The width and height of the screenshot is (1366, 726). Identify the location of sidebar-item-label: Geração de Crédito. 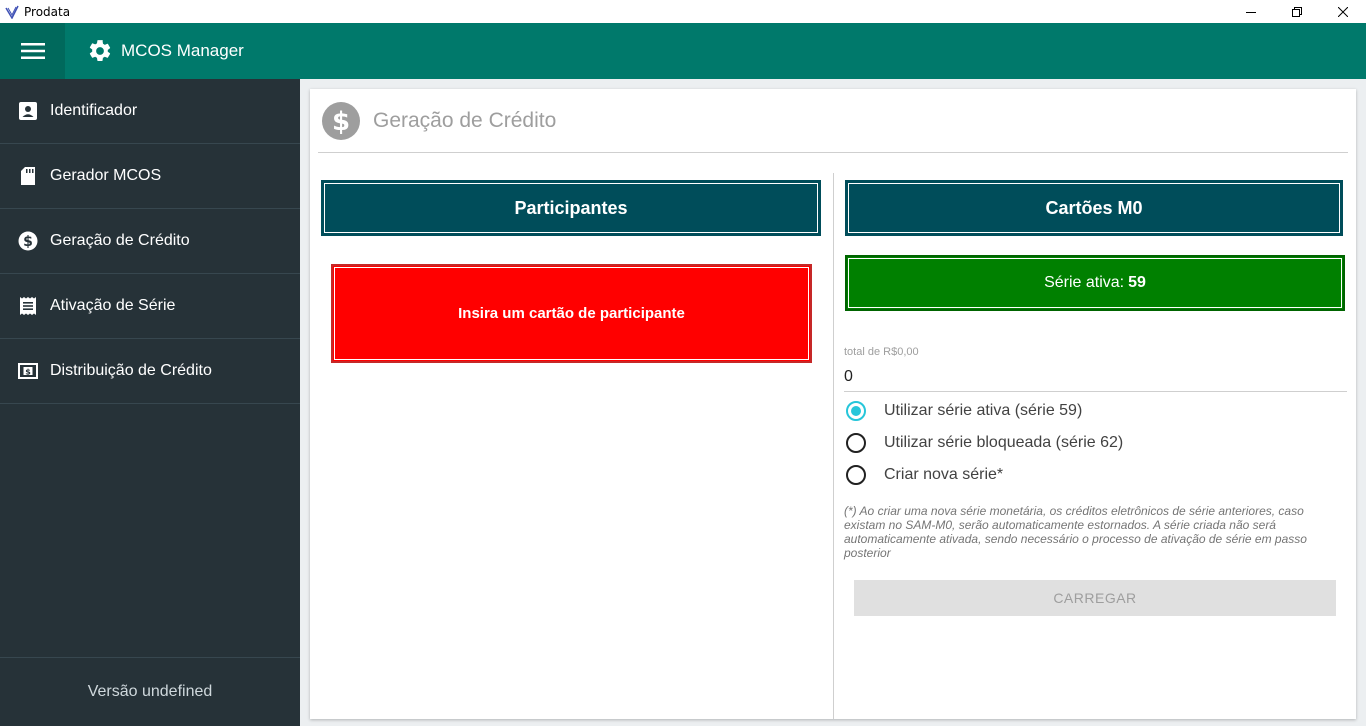
(120, 240).